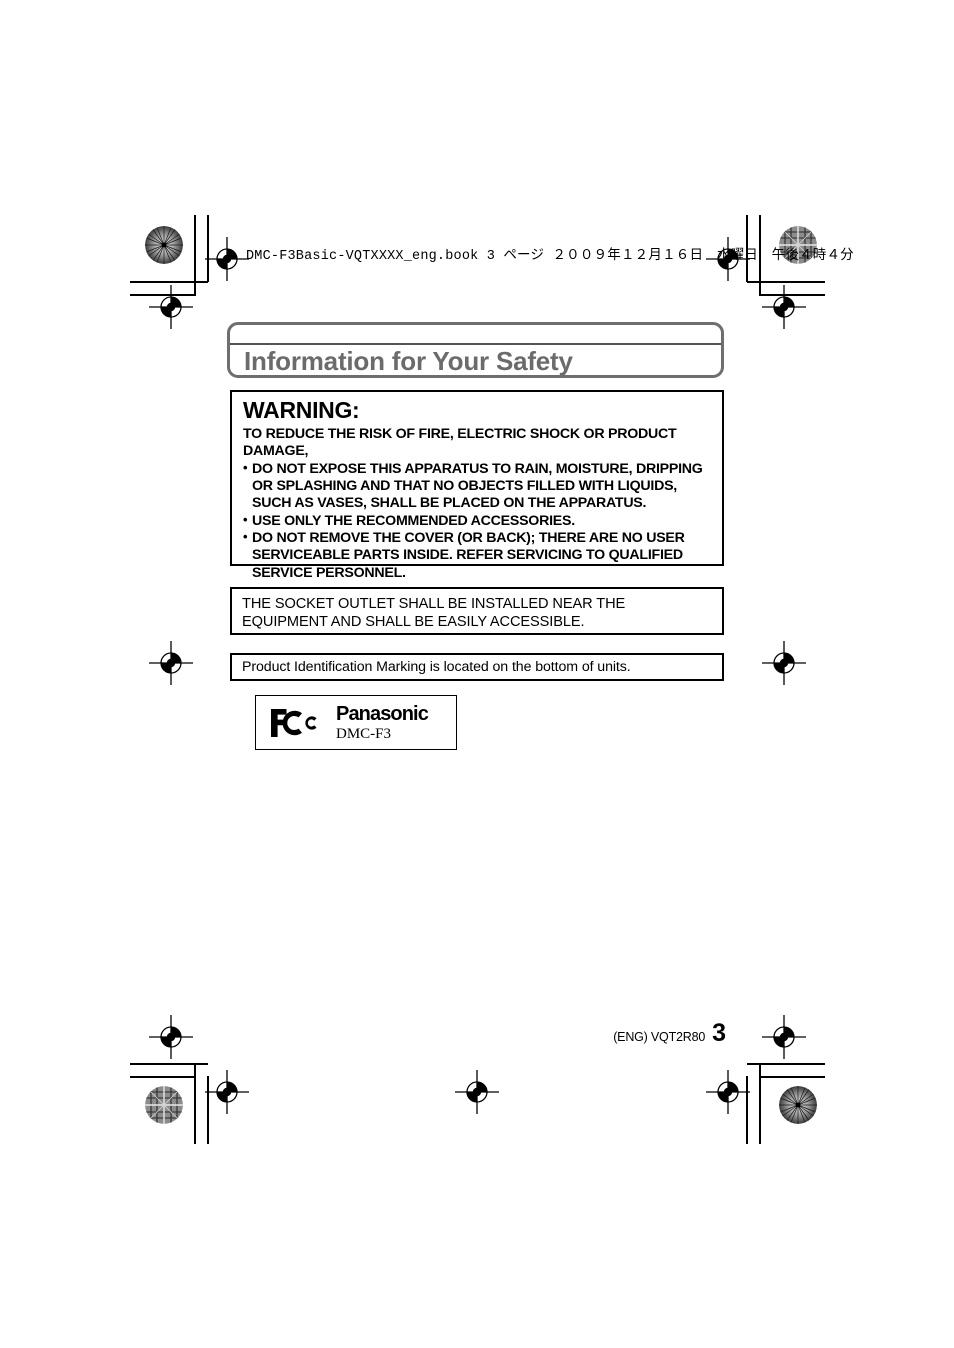 The image size is (954, 1348). Describe the element at coordinates (364, 733) in the screenshot. I see `model-number: DMC-F3` at that location.